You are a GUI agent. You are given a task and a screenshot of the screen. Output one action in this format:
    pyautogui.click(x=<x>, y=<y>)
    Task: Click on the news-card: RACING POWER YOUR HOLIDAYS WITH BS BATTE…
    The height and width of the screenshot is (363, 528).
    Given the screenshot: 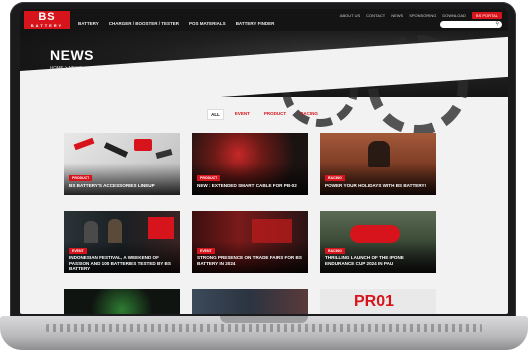 What is the action you would take?
    pyautogui.click(x=378, y=164)
    